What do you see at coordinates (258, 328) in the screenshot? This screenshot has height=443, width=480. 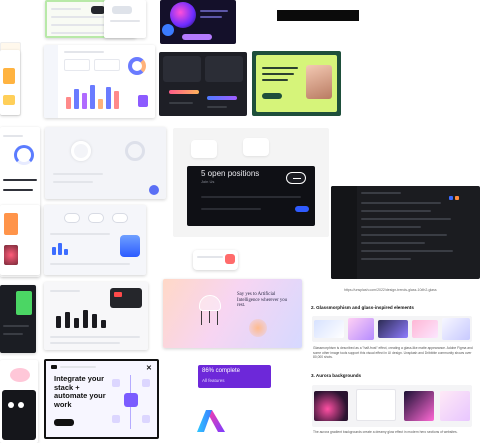 I see `sun-glow` at bounding box center [258, 328].